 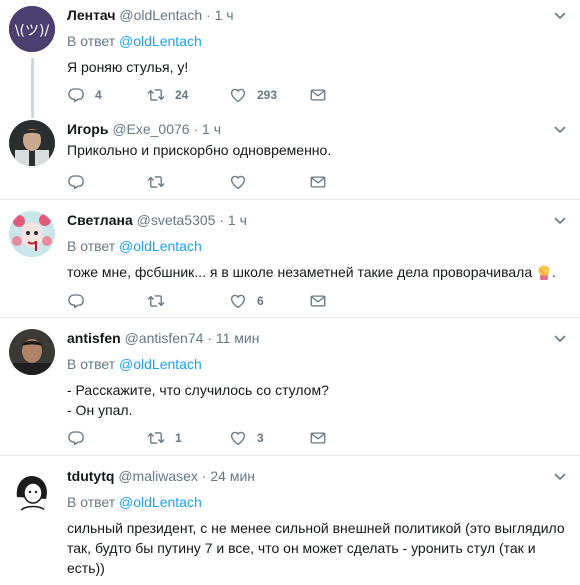 I want to click on retweet-count: 24, so click(x=182, y=95).